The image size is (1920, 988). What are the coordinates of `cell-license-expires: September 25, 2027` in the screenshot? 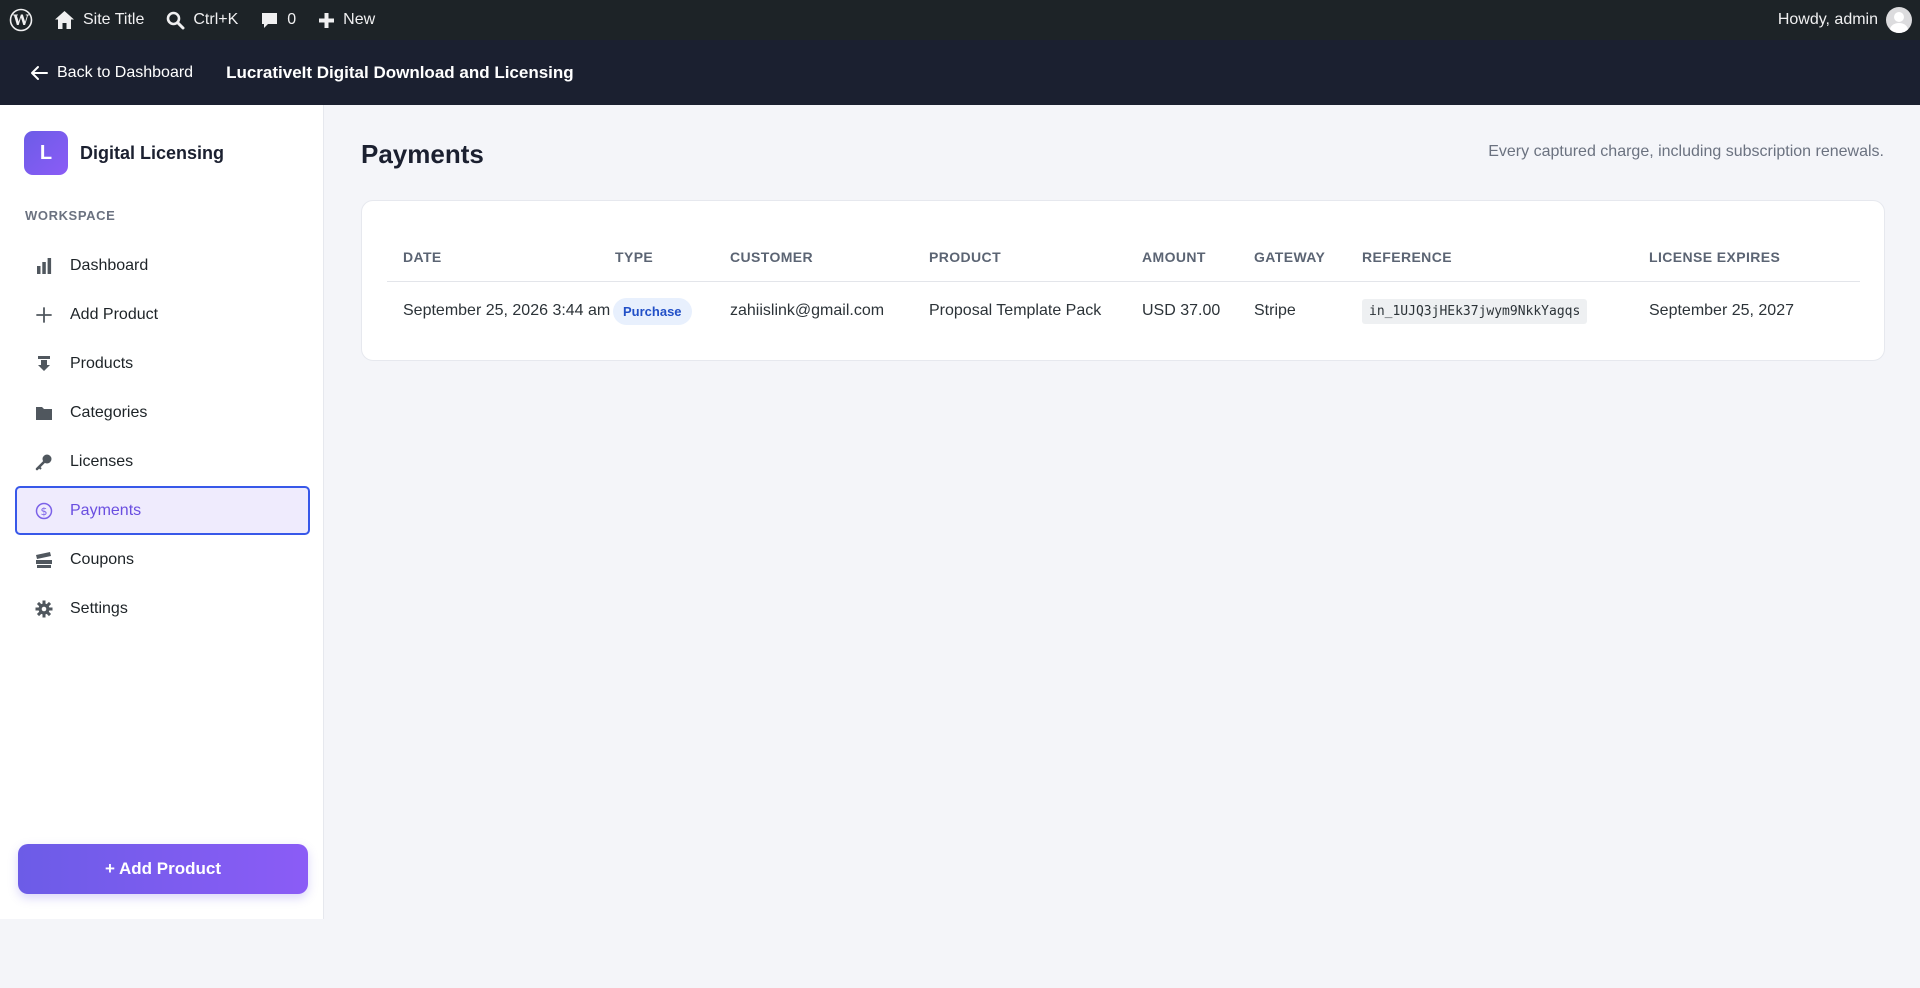 It's located at (1721, 310).